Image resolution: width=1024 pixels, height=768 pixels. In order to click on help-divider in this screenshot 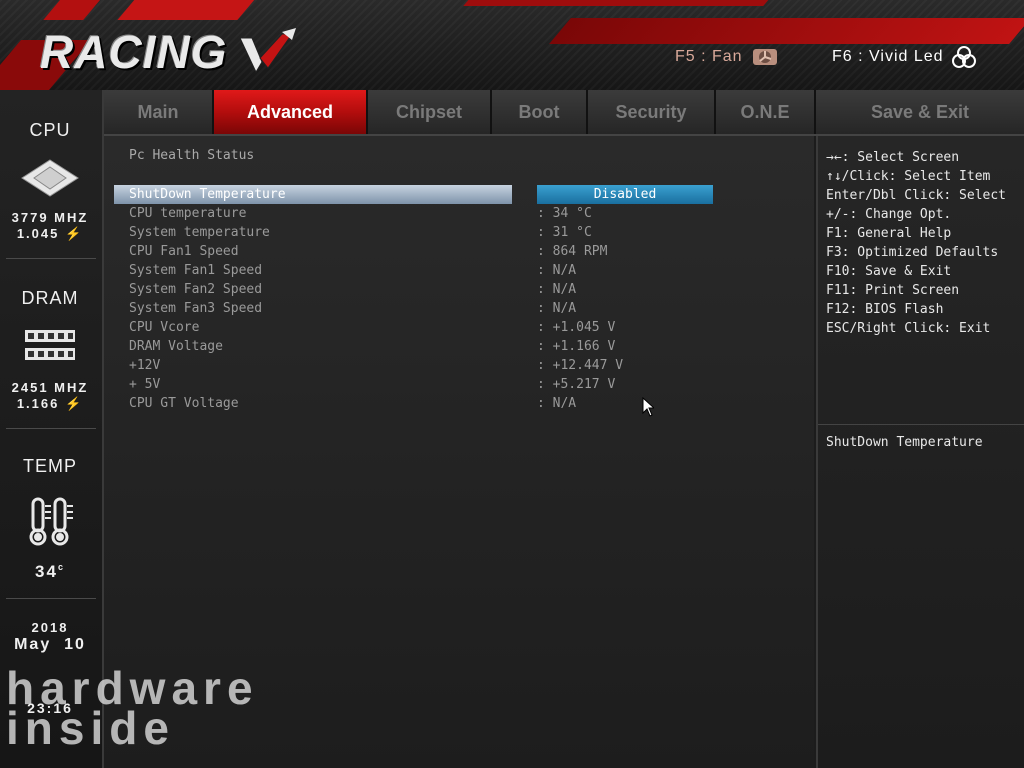, I will do `click(921, 424)`.